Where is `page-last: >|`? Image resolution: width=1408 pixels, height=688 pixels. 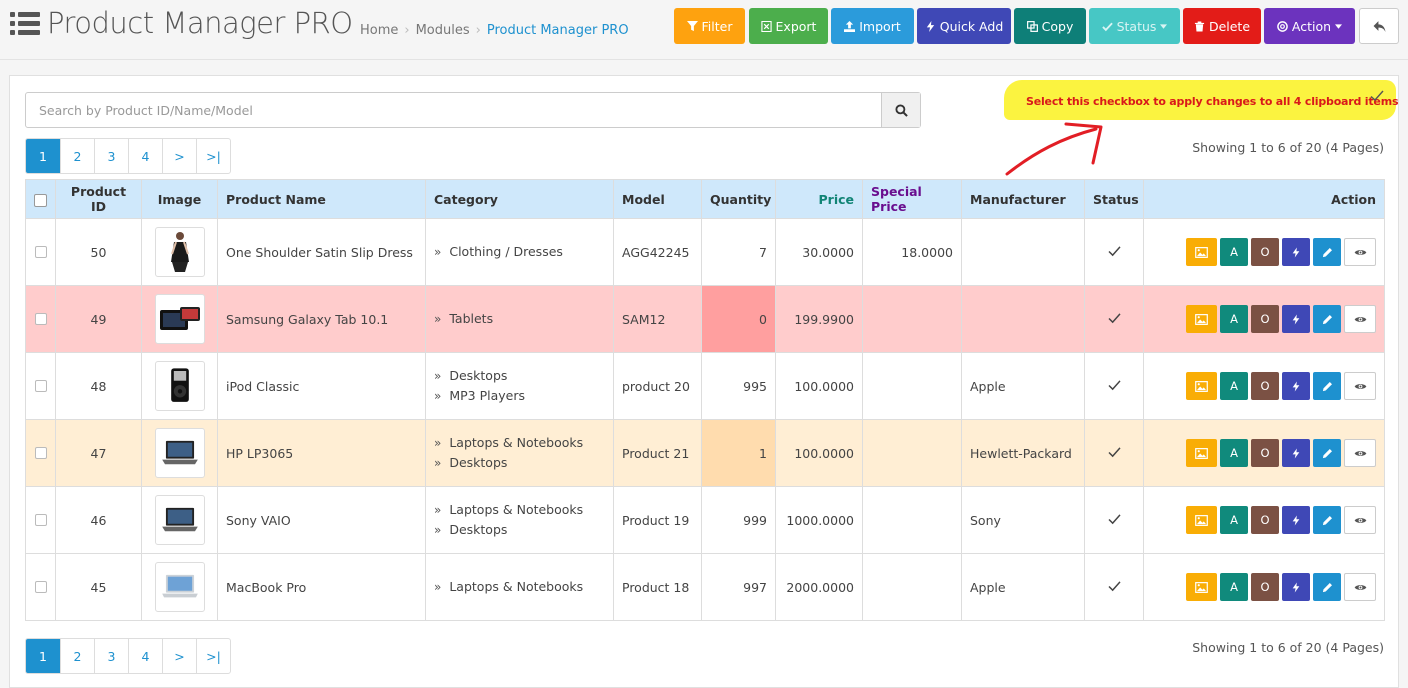 page-last: >| is located at coordinates (213, 156).